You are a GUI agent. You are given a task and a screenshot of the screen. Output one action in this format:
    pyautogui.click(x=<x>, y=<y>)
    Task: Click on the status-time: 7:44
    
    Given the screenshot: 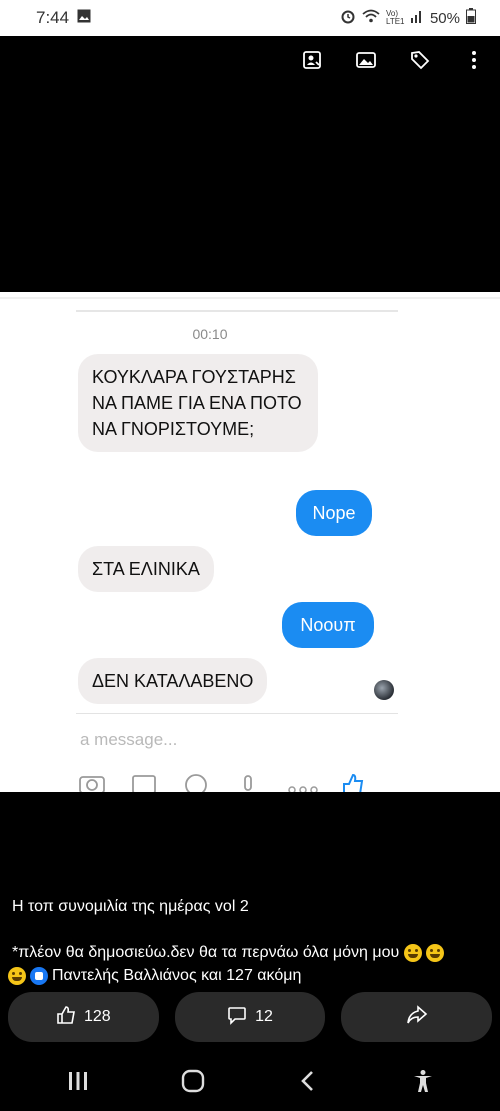 What is the action you would take?
    pyautogui.click(x=53, y=17)
    